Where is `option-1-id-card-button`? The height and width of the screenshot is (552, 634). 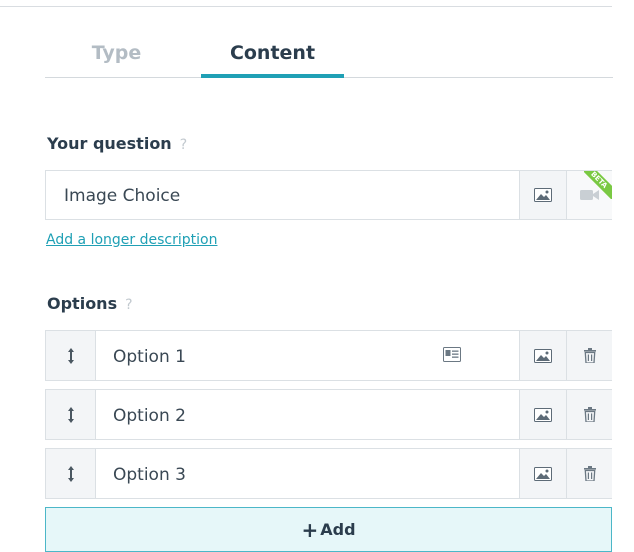 option-1-id-card-button is located at coordinates (452, 355).